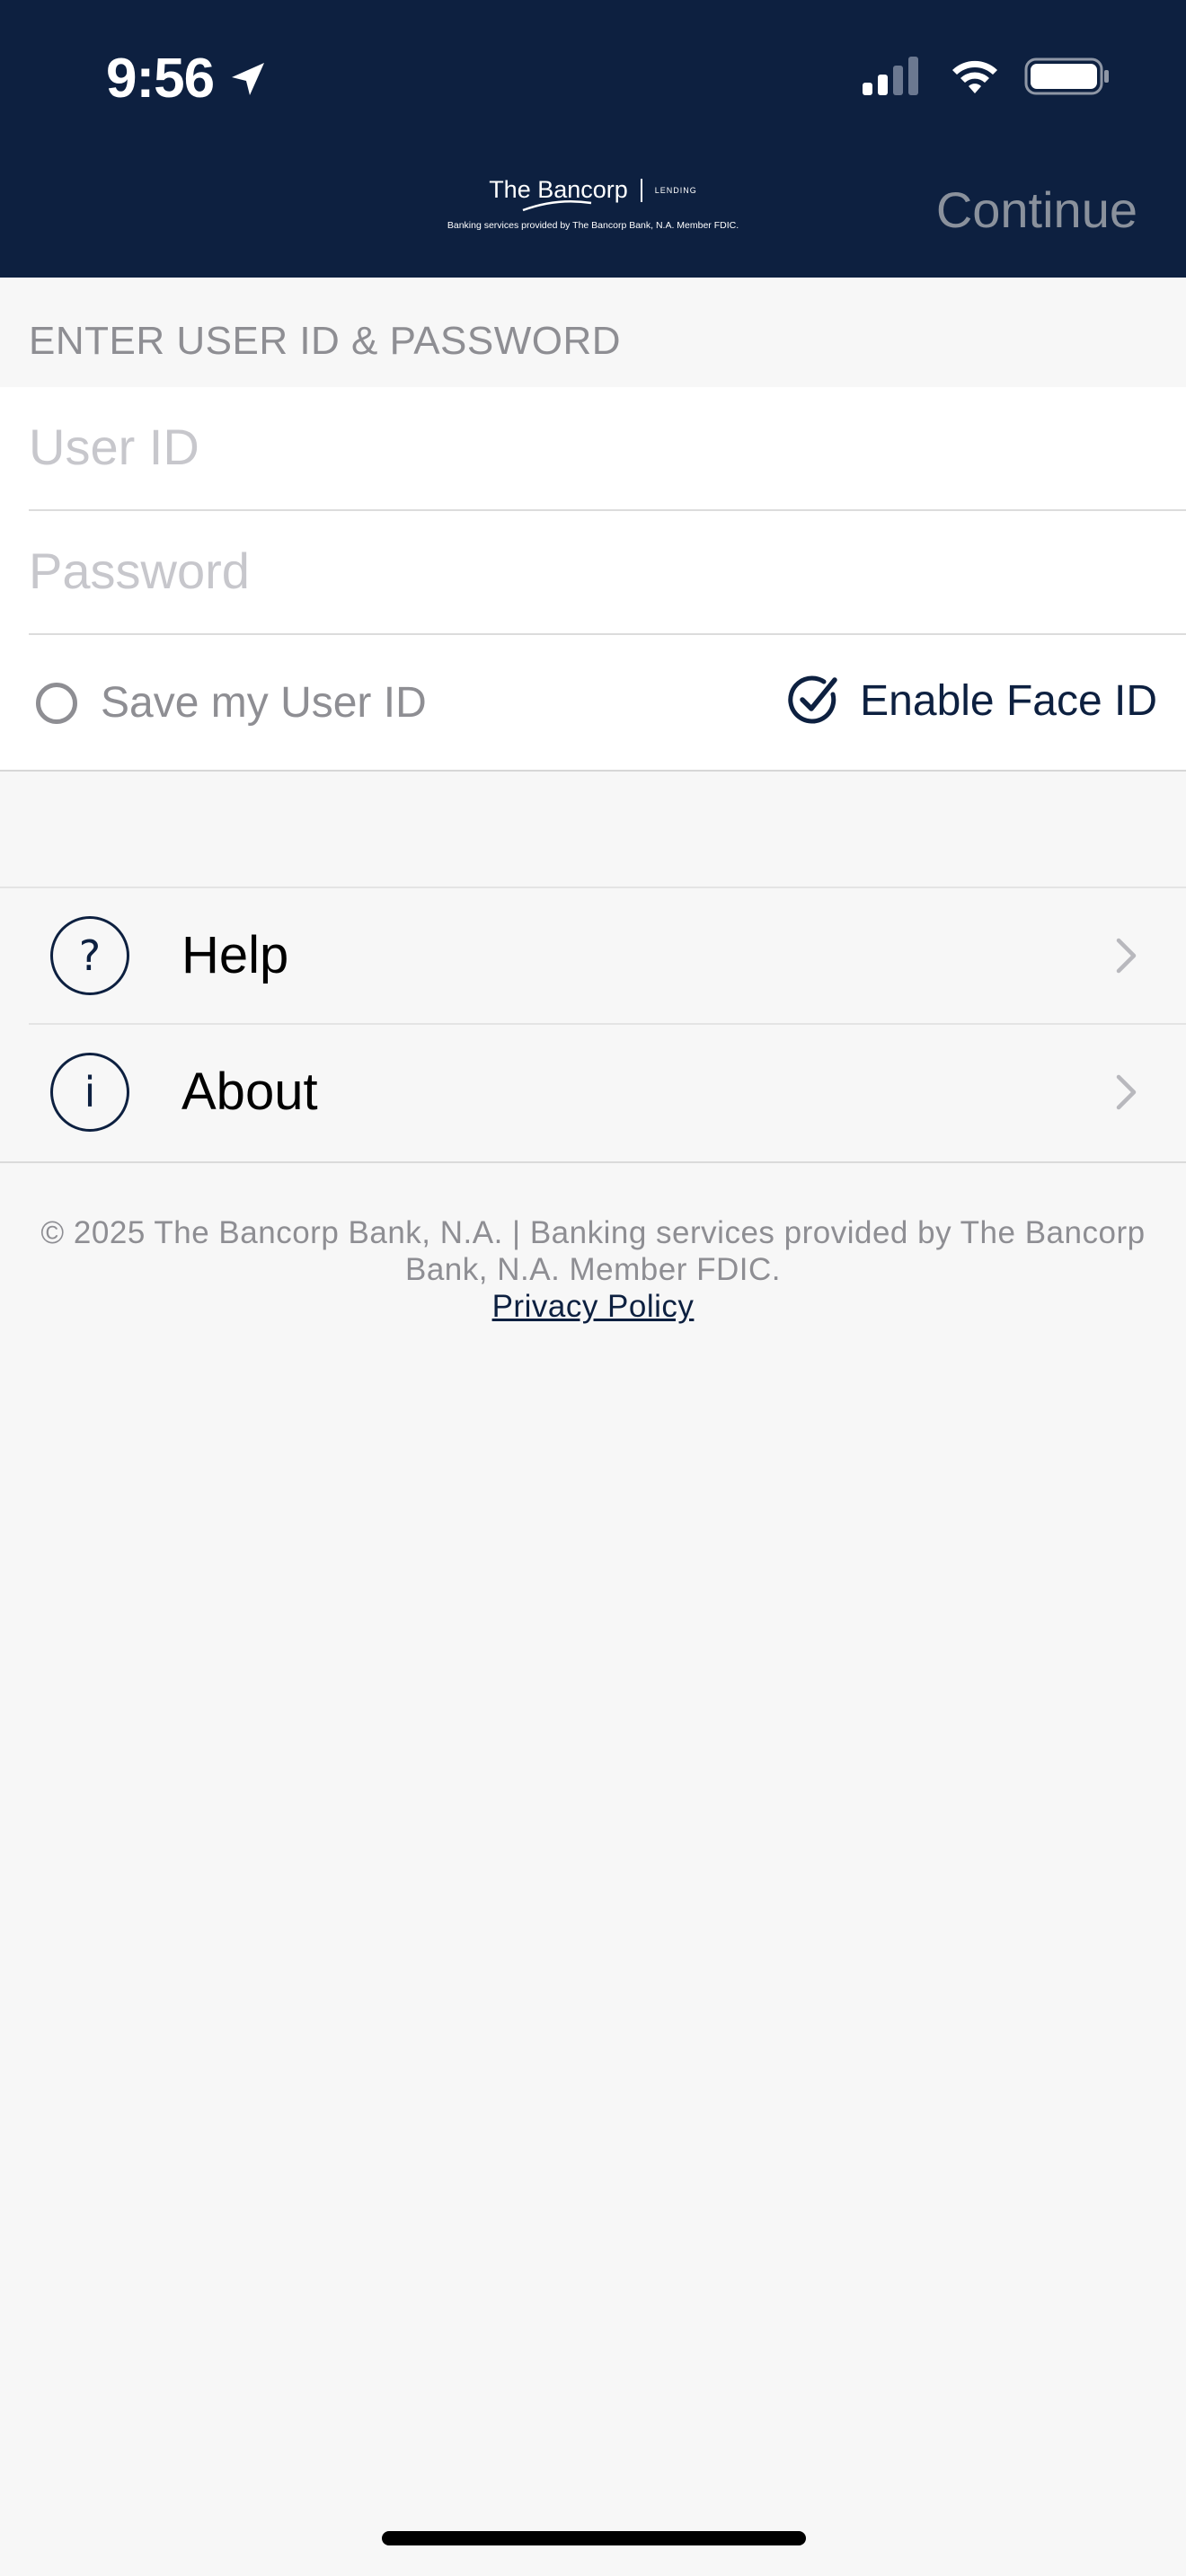 This screenshot has width=1186, height=2576. Describe the element at coordinates (890, 76) in the screenshot. I see `cellular-signal-icon` at that location.